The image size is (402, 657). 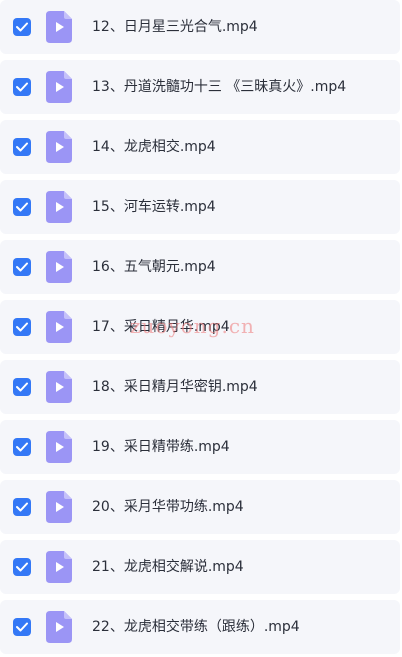 What do you see at coordinates (154, 207) in the screenshot?
I see `file-name: 15、河车运转.mp4` at bounding box center [154, 207].